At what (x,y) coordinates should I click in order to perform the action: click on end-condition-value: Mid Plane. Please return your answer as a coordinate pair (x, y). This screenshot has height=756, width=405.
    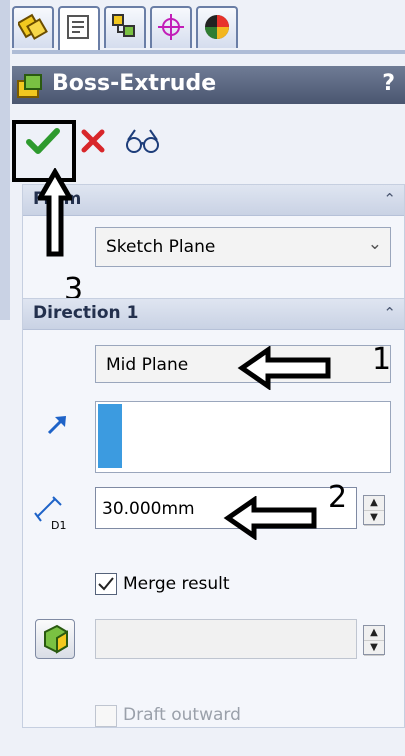
    Looking at the image, I should click on (147, 365).